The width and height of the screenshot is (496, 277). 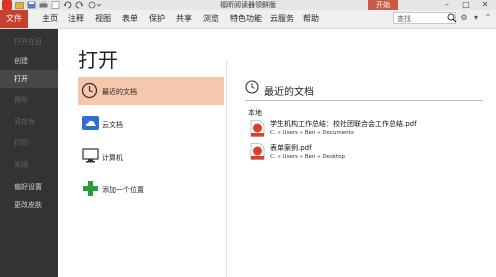 What do you see at coordinates (112, 125) in the screenshot?
I see `location-label-cloud: 云文档` at bounding box center [112, 125].